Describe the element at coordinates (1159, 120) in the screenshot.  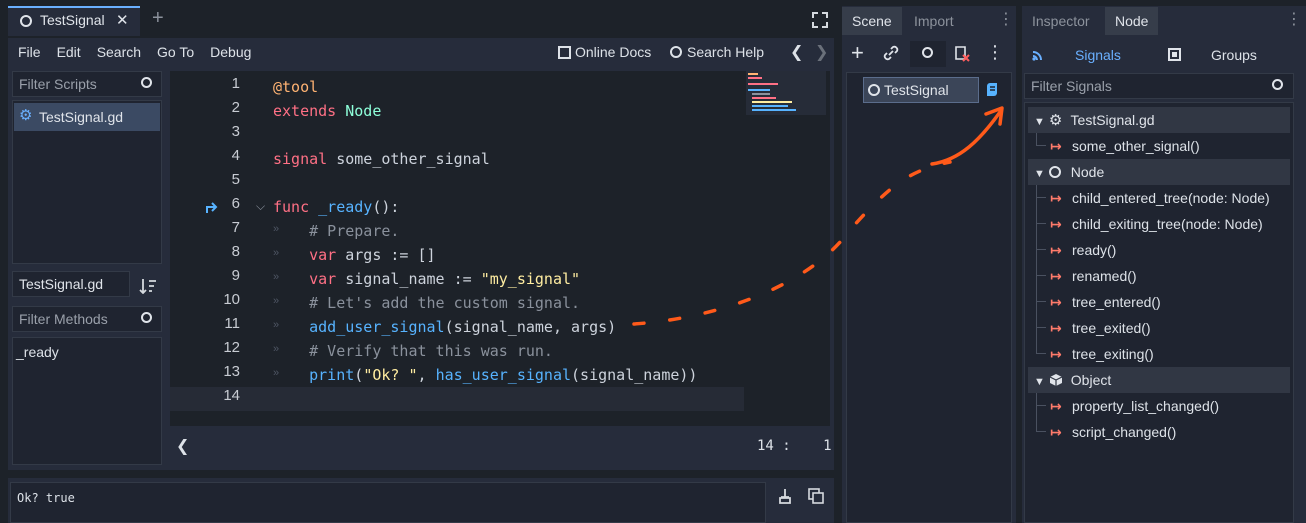
I see `signal-category: ▼ ⚙ TestSignal.gd` at that location.